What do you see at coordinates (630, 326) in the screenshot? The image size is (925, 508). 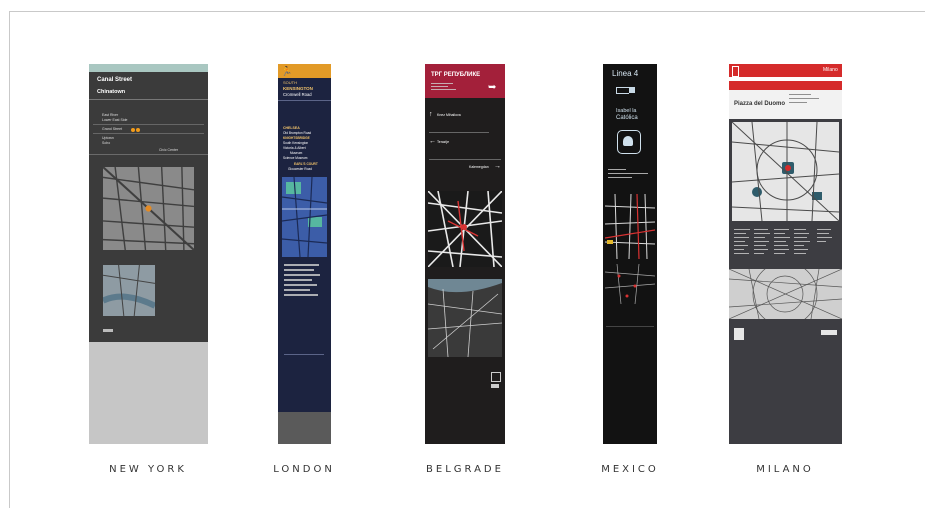 I see `mexico-divider` at bounding box center [630, 326].